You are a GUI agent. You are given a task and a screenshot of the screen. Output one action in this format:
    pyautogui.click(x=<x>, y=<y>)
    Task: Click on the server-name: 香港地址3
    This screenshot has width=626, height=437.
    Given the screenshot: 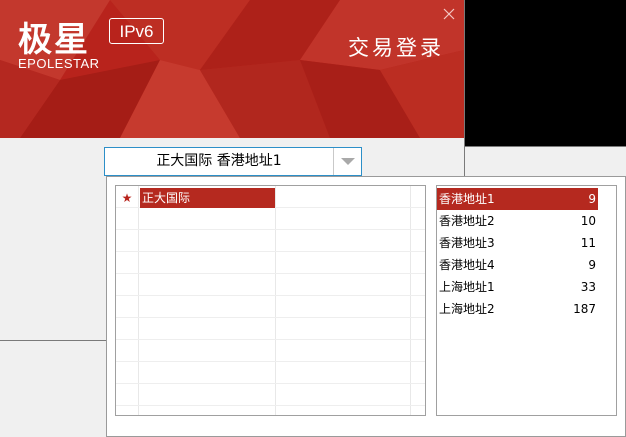 What is the action you would take?
    pyautogui.click(x=467, y=243)
    